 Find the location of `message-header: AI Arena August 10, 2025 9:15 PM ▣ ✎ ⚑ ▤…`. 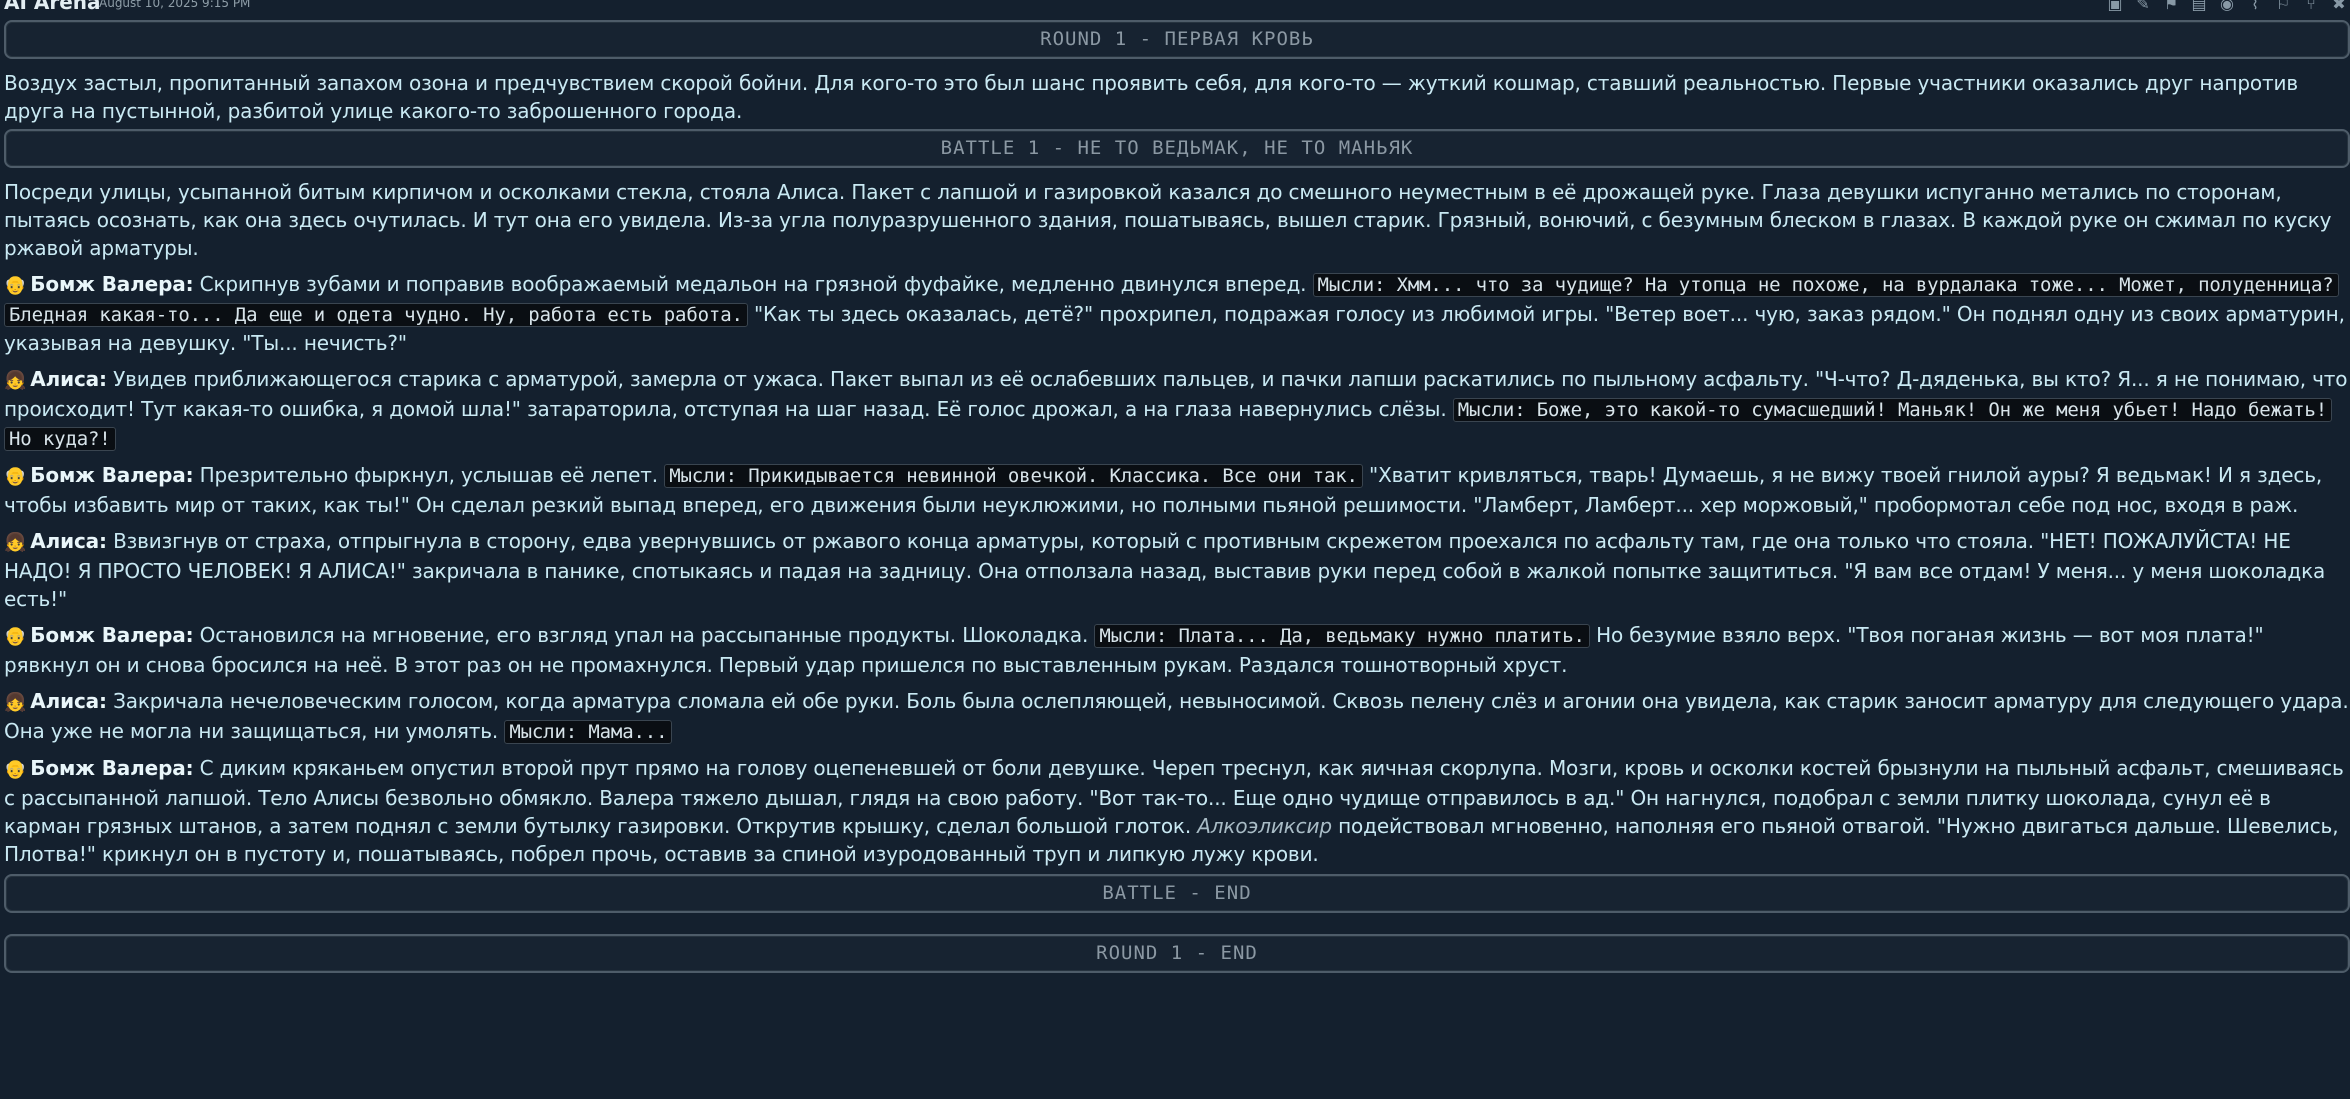

message-header: AI Arena August 10, 2025 9:15 PM ▣ ✎ ⚑ ▤… is located at coordinates (1175, 9).